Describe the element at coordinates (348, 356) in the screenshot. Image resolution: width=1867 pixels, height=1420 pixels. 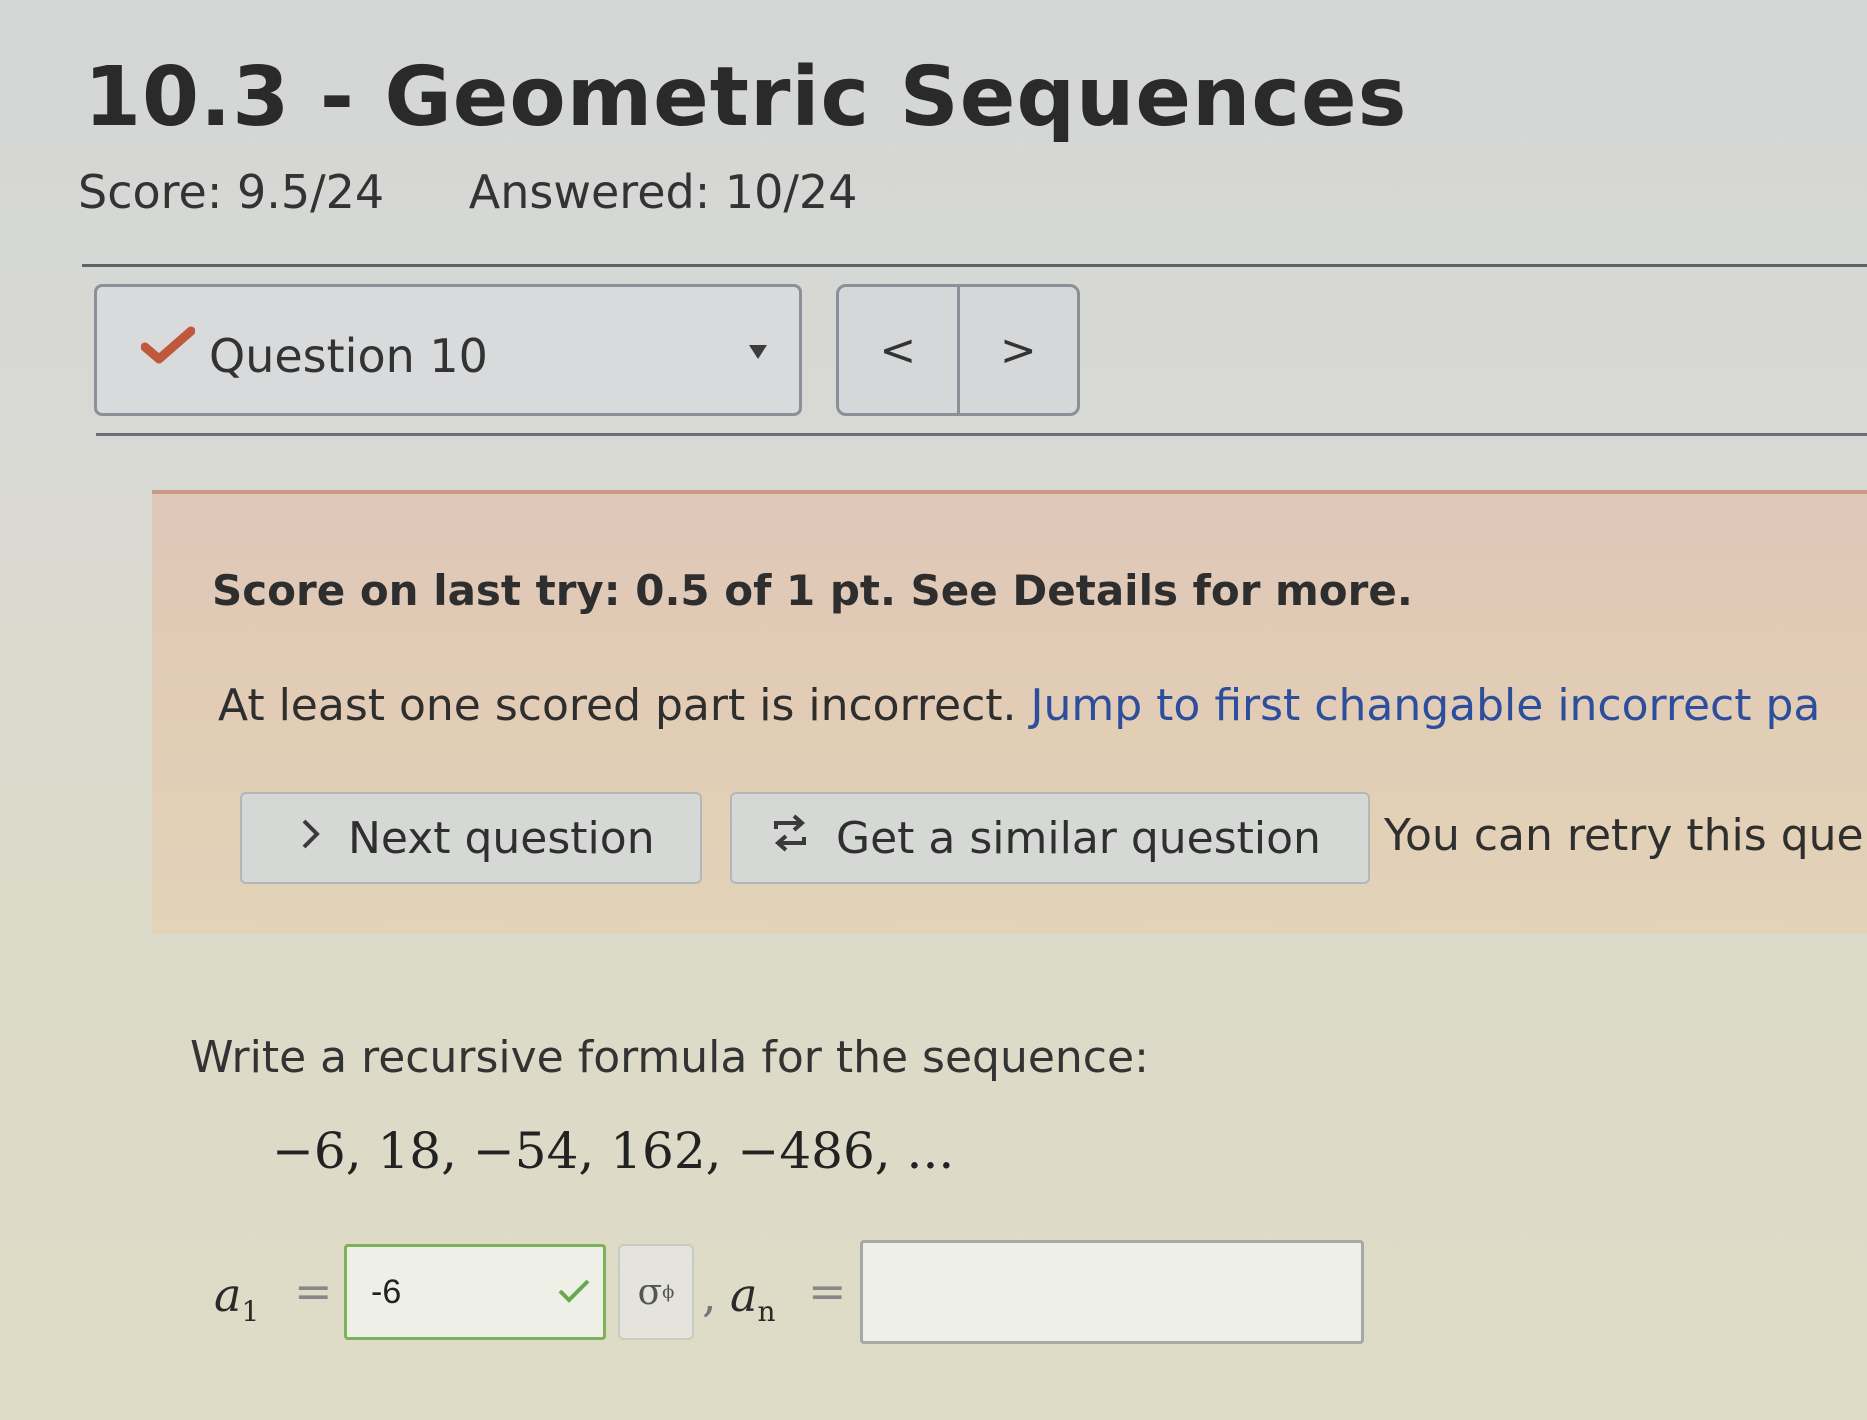
I see `question-select-label: Question 10` at that location.